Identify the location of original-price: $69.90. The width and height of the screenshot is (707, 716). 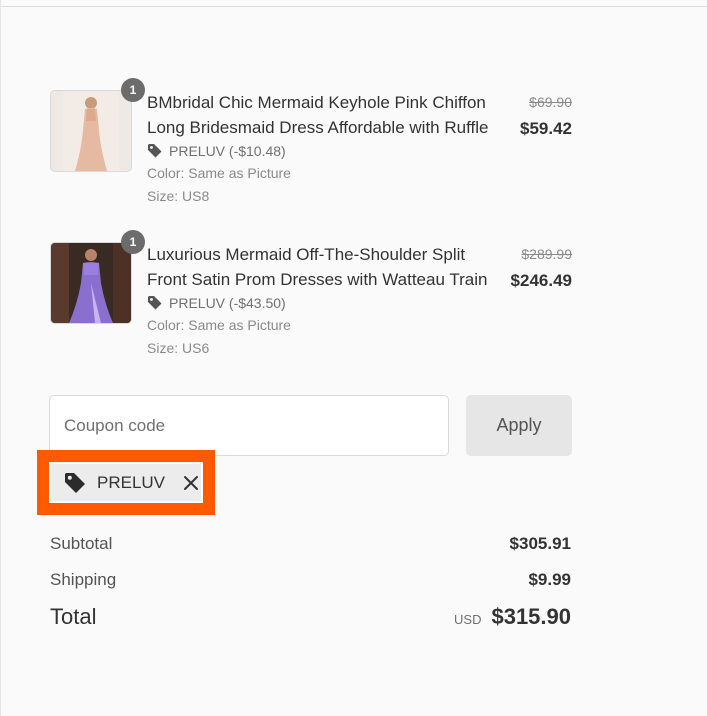
(550, 102).